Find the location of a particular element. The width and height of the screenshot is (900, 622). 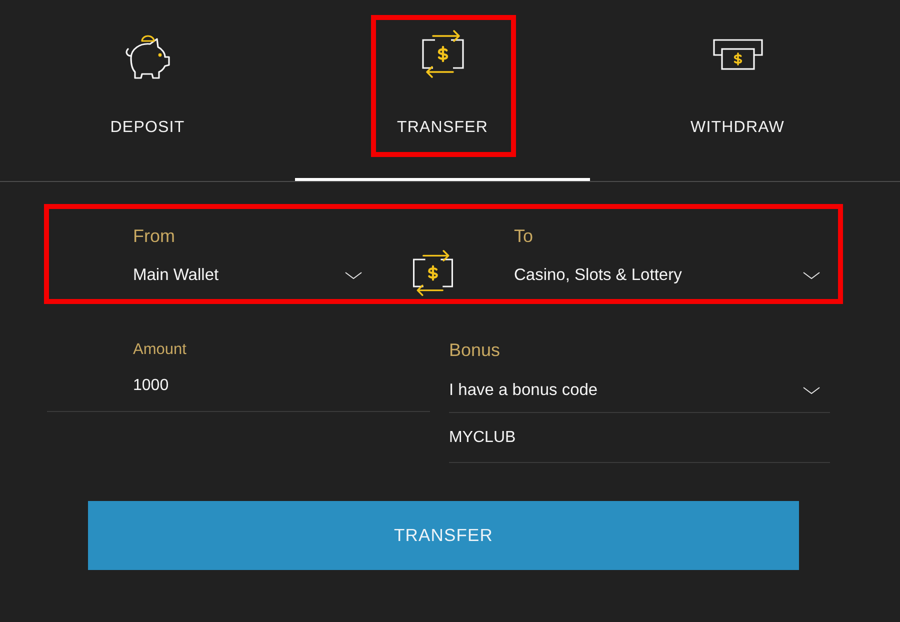

amount-input: 1000 is located at coordinates (238, 387).